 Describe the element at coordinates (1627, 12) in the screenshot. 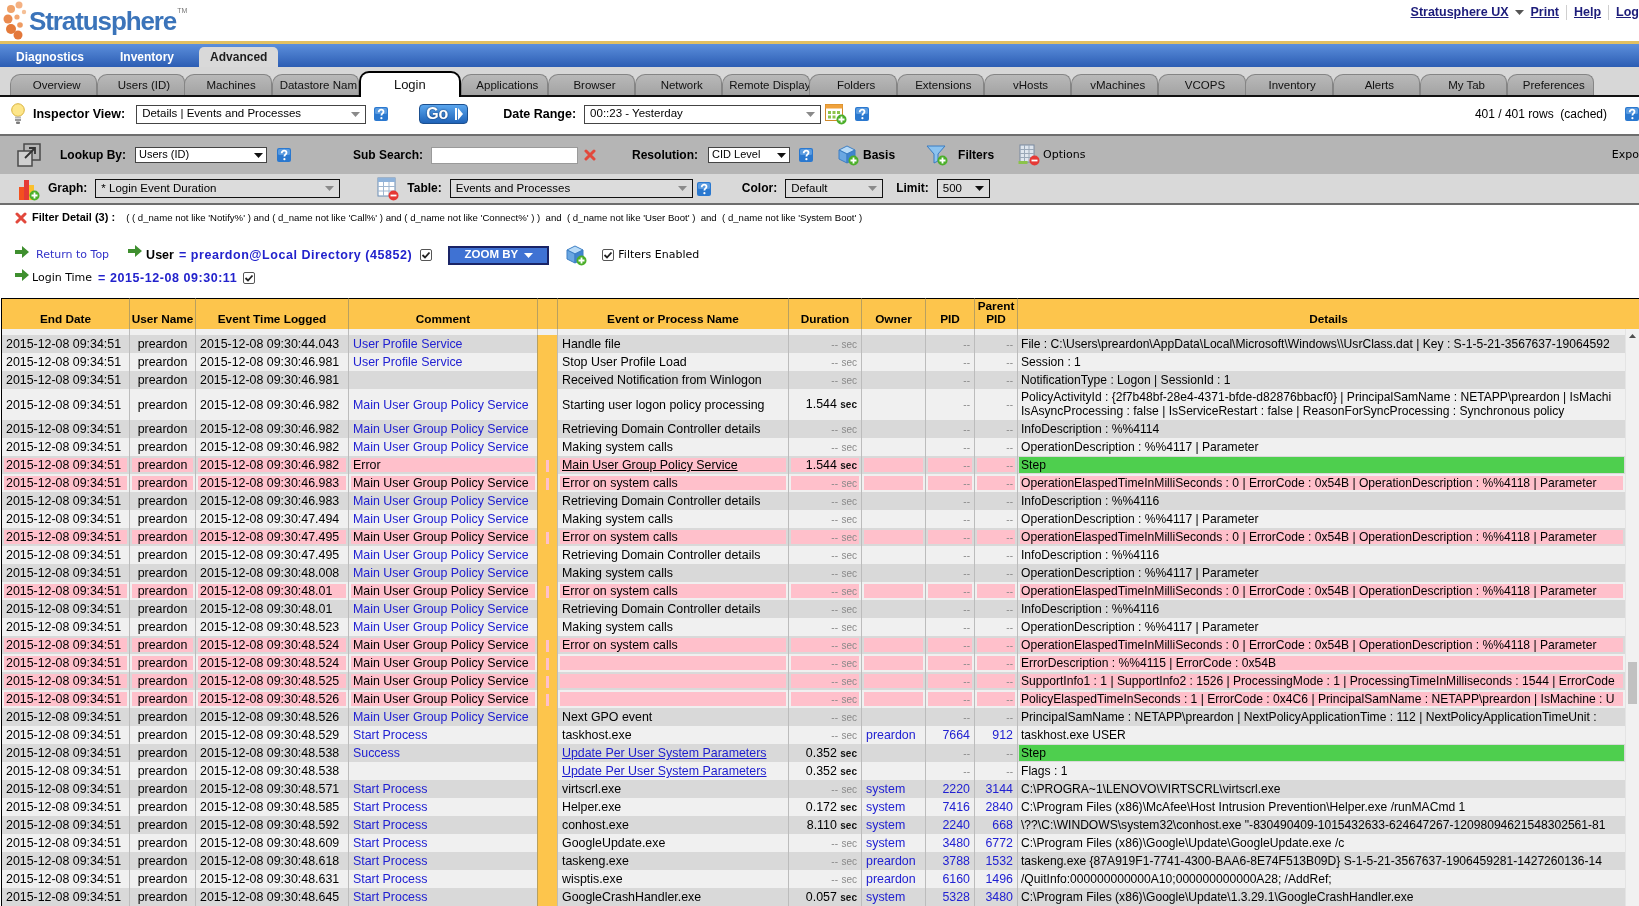

I see `header-link: Log` at that location.